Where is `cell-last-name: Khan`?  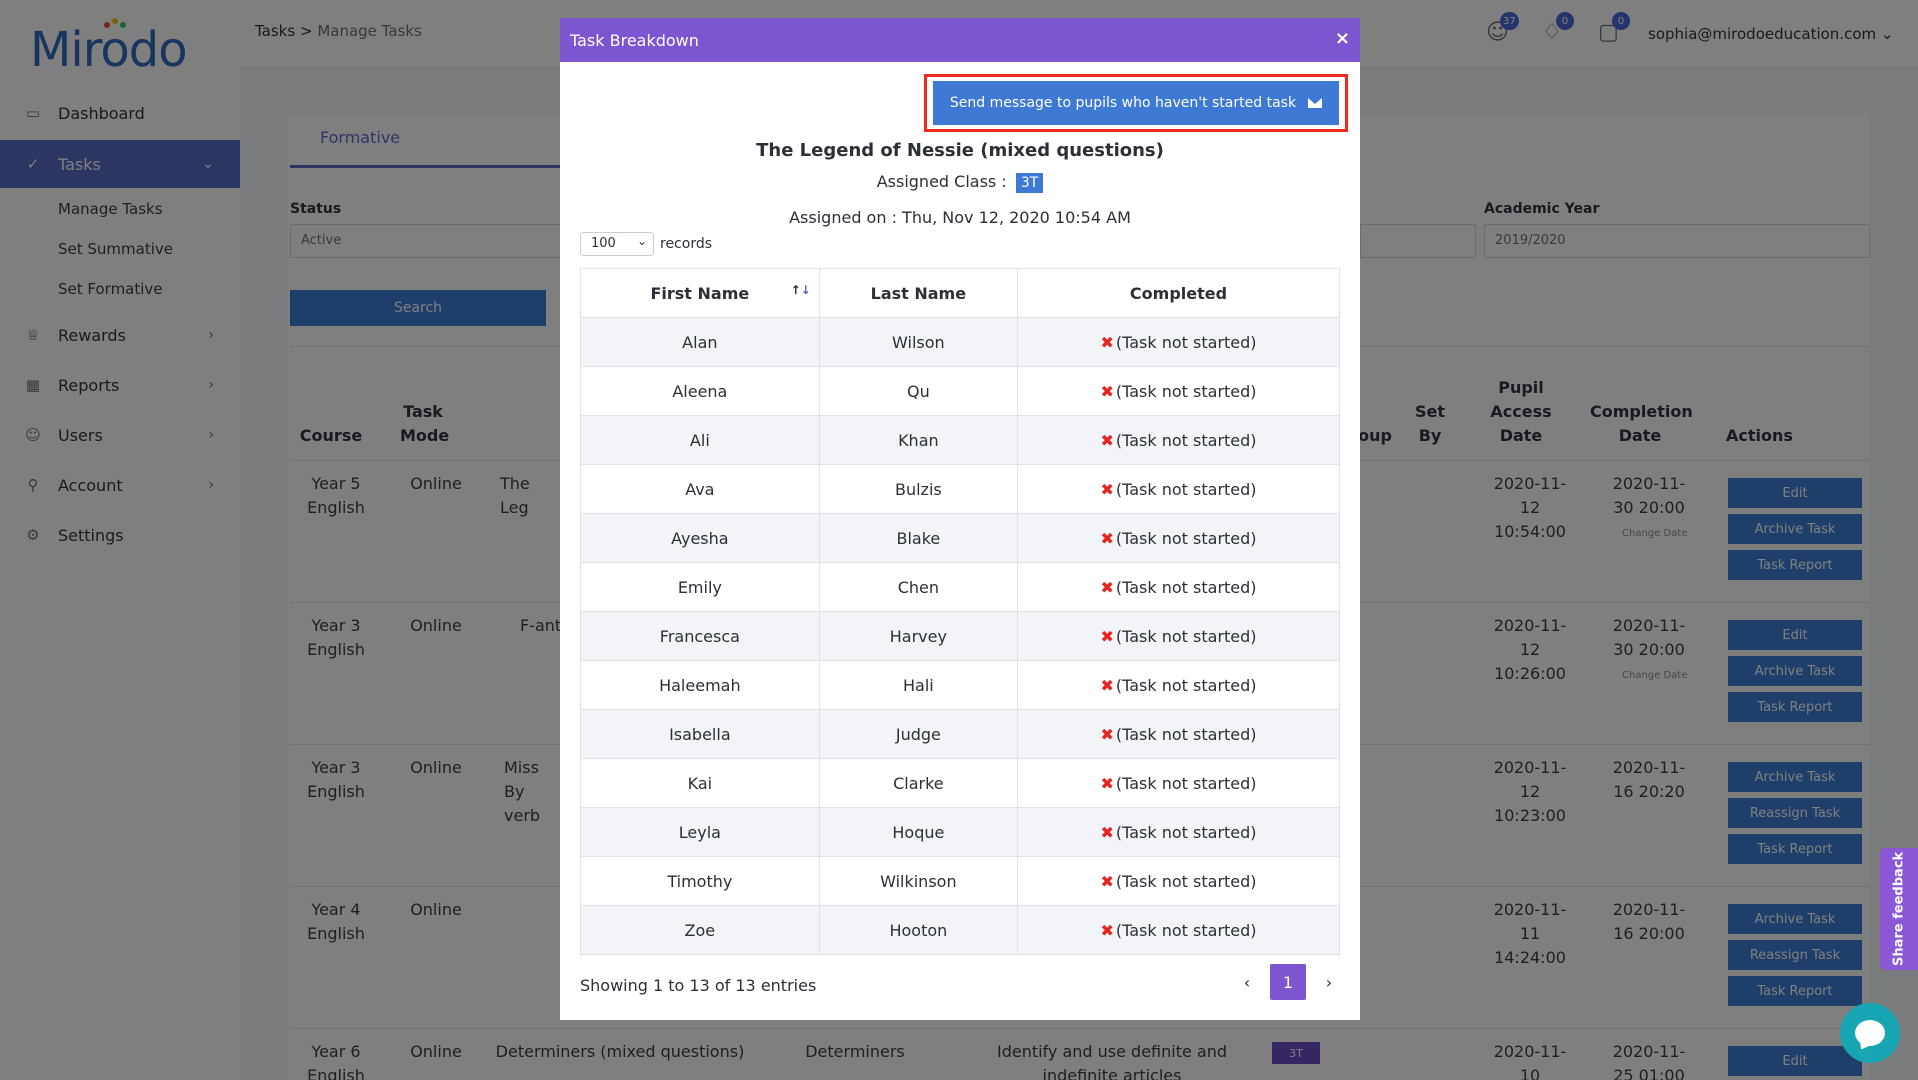
cell-last-name: Khan is located at coordinates (918, 440).